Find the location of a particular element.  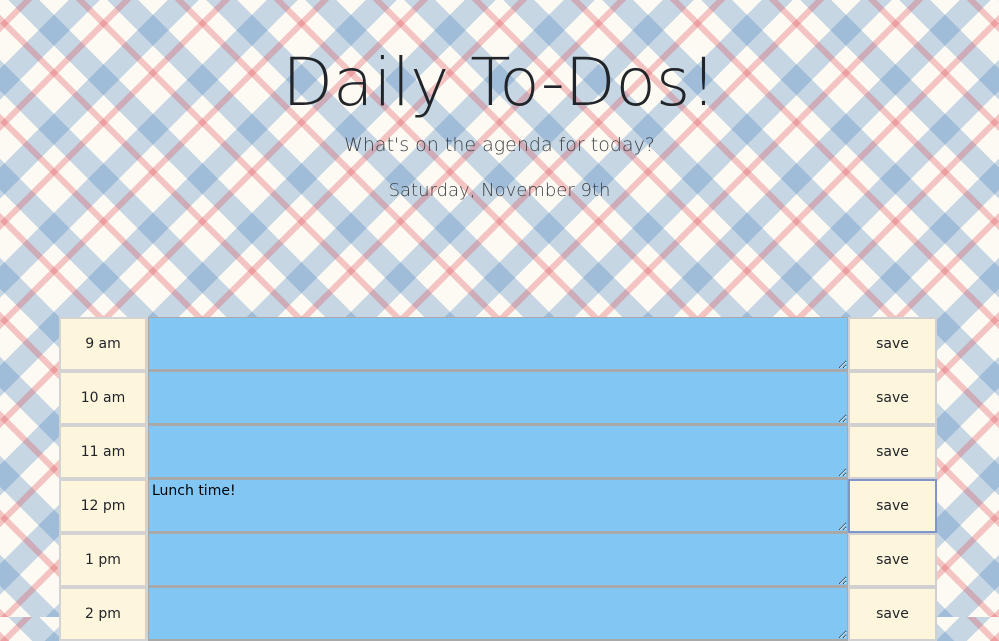

time-block-row: 11 am save is located at coordinates (499, 452).